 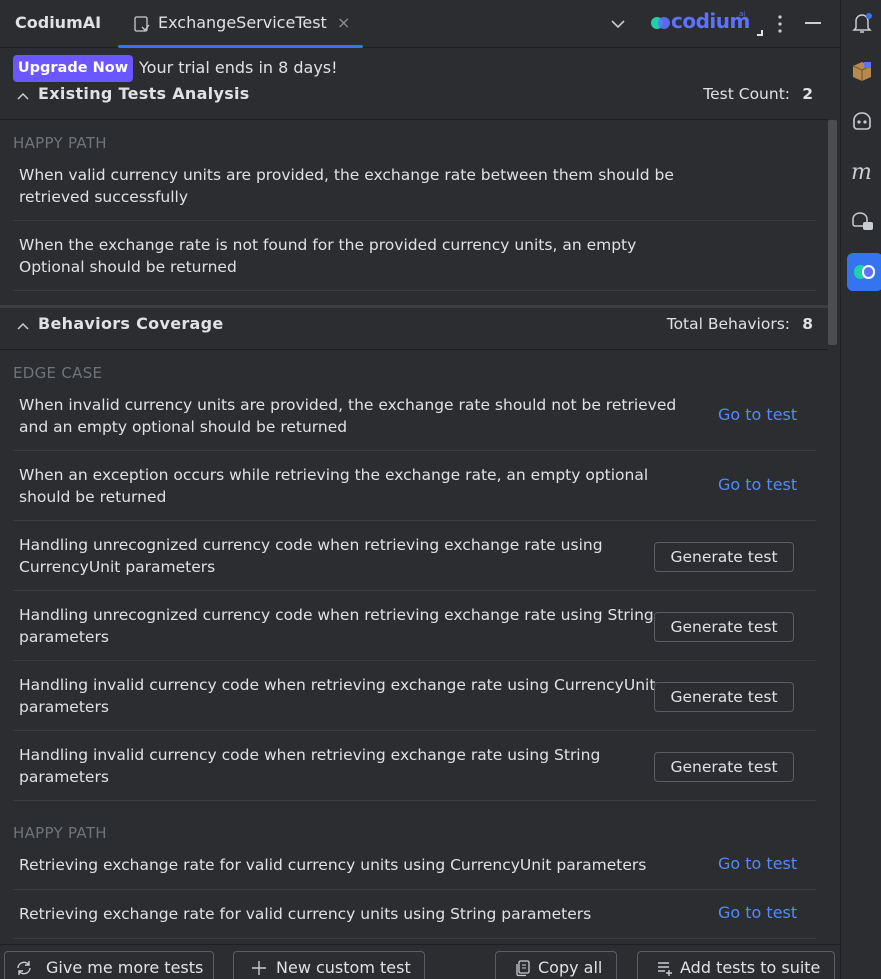 I want to click on more-options-icon, so click(x=780, y=24).